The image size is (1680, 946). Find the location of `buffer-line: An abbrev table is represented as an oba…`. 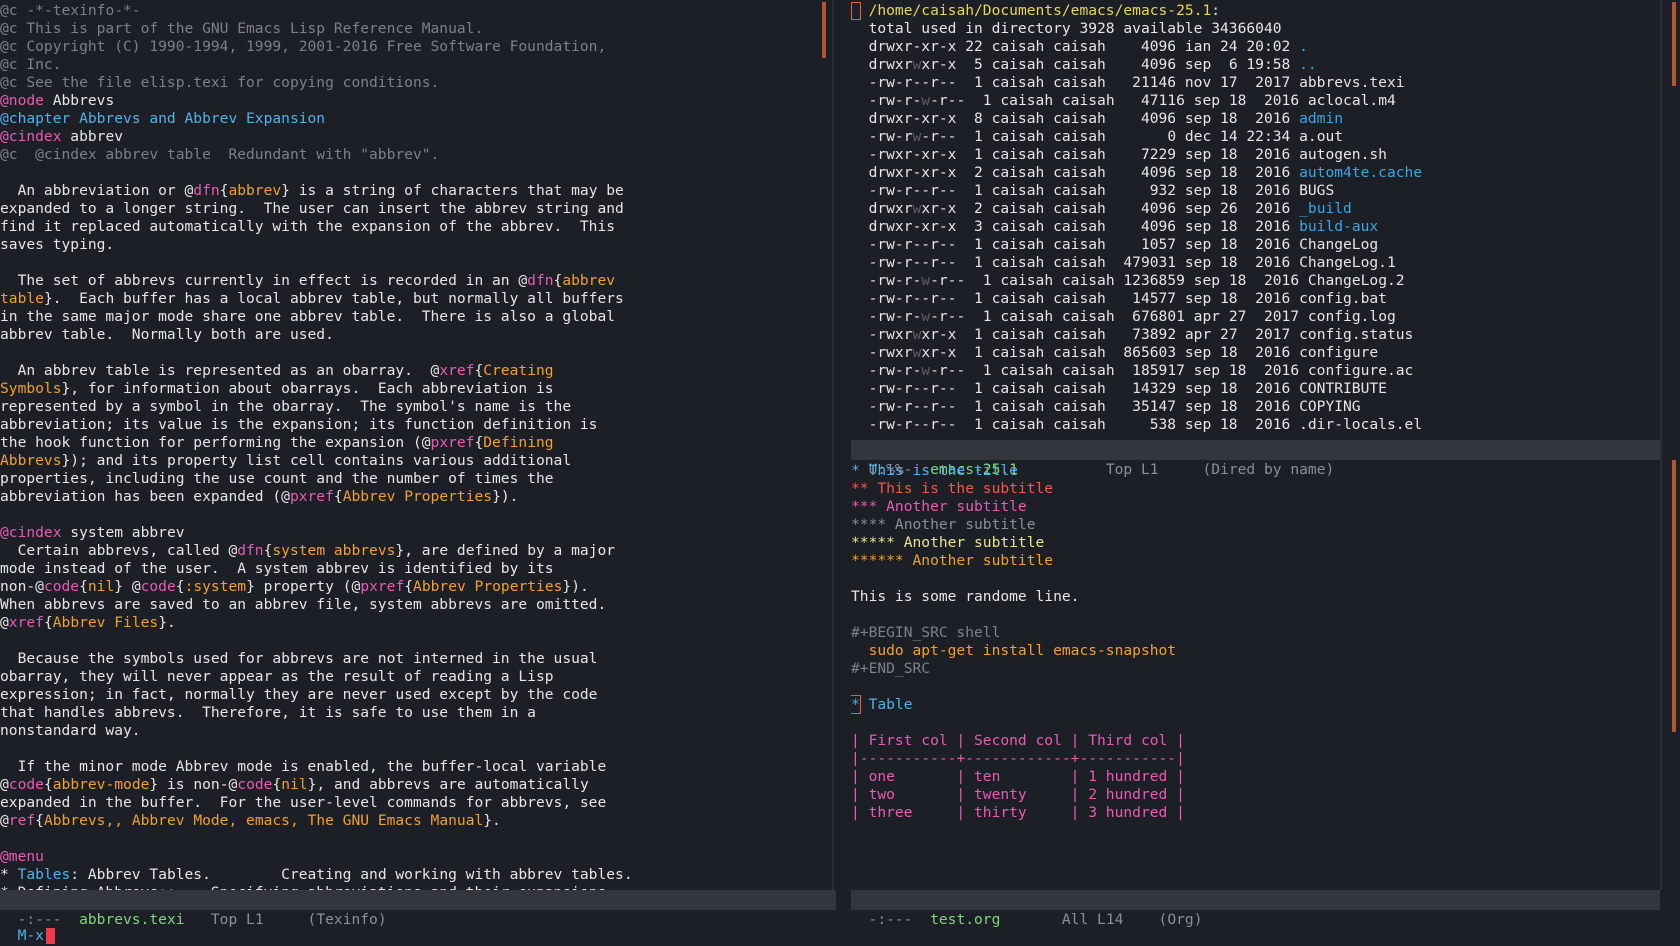

buffer-line: An abbrev table is represented as an oba… is located at coordinates (411, 371).